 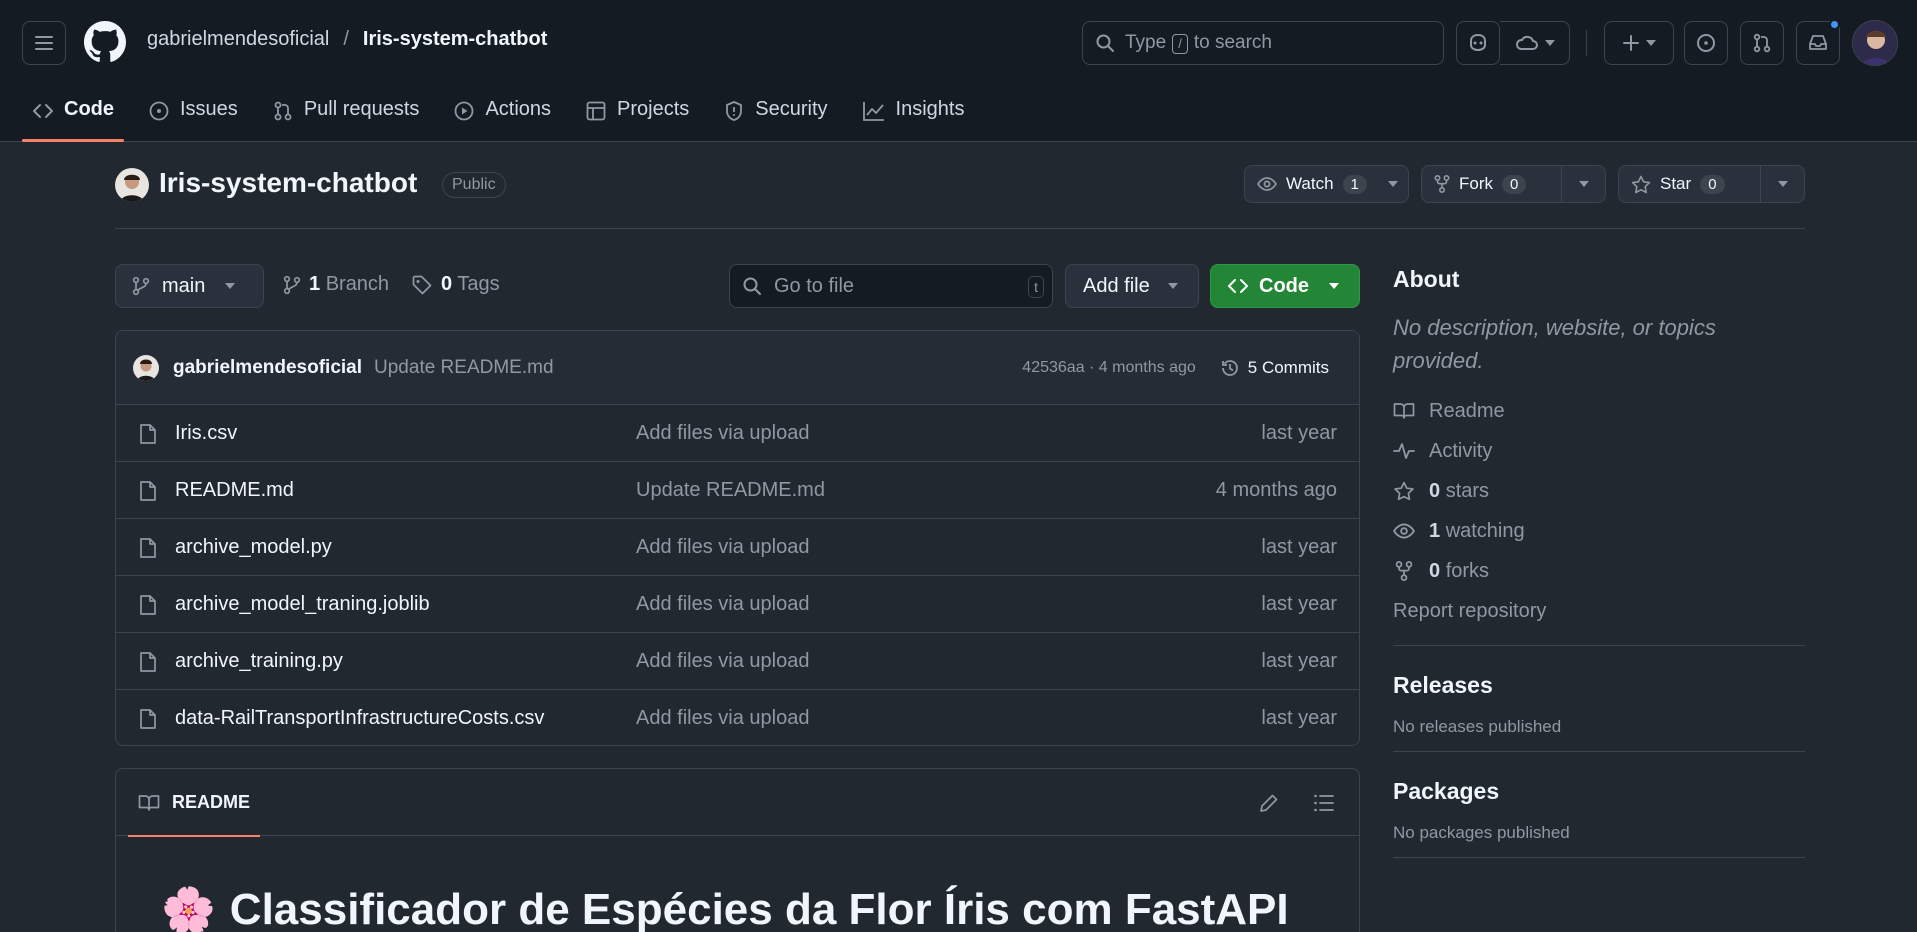 What do you see at coordinates (1105, 43) in the screenshot?
I see `search-icon` at bounding box center [1105, 43].